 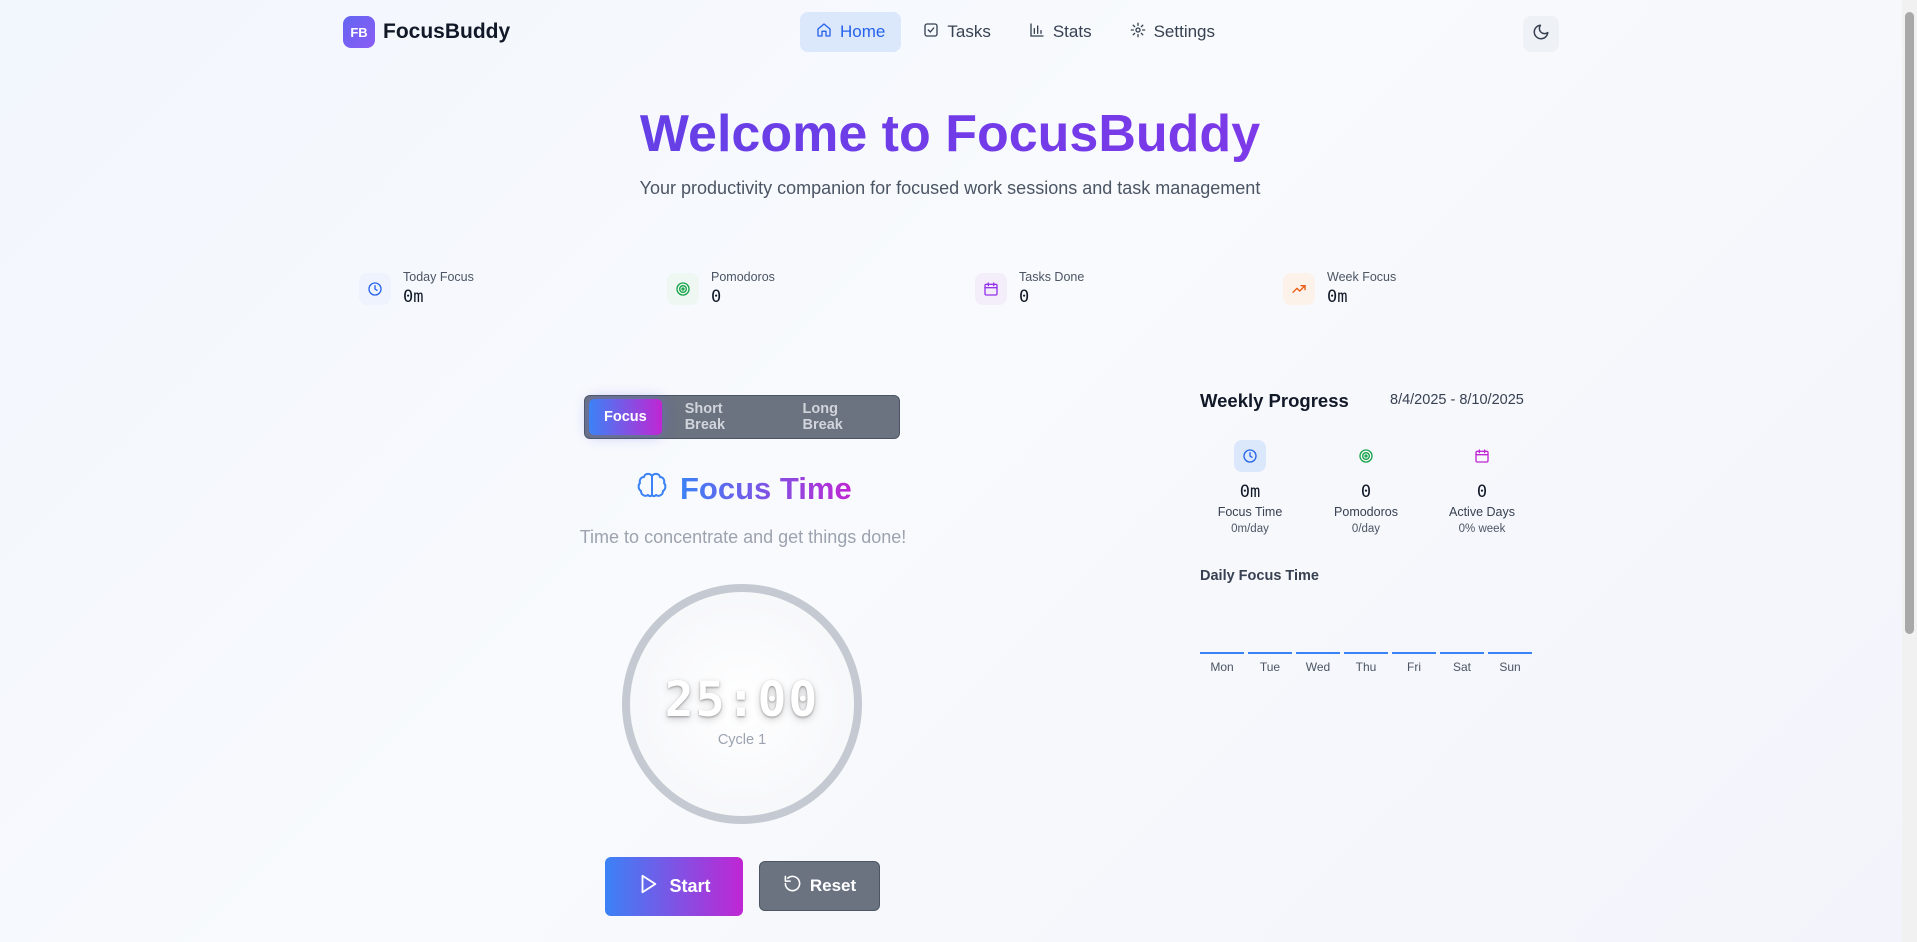 I want to click on page-scrollbar, so click(x=1909, y=471).